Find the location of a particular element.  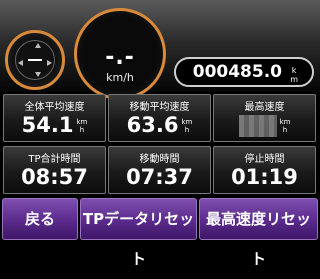

stat-tp-total-time: TP合計時間 08:57 is located at coordinates (54, 170).